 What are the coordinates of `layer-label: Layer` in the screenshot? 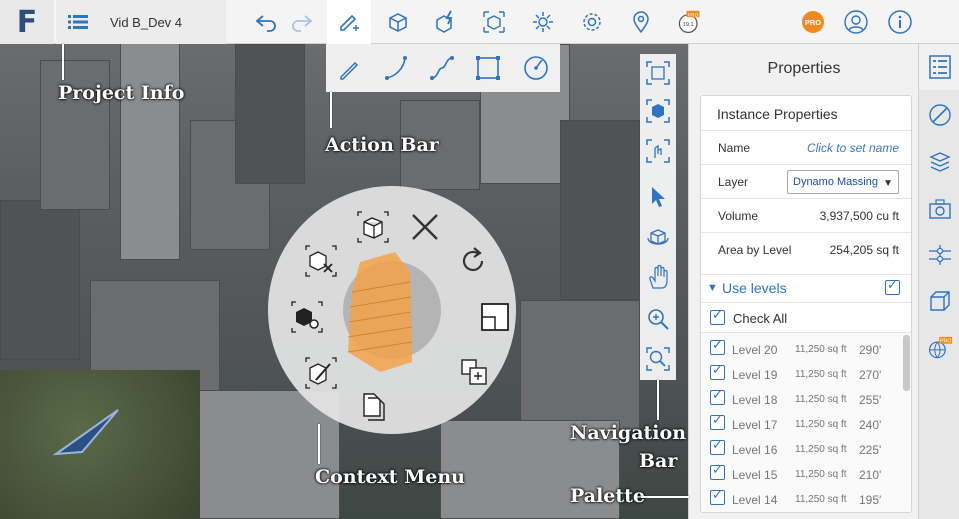 It's located at (733, 182).